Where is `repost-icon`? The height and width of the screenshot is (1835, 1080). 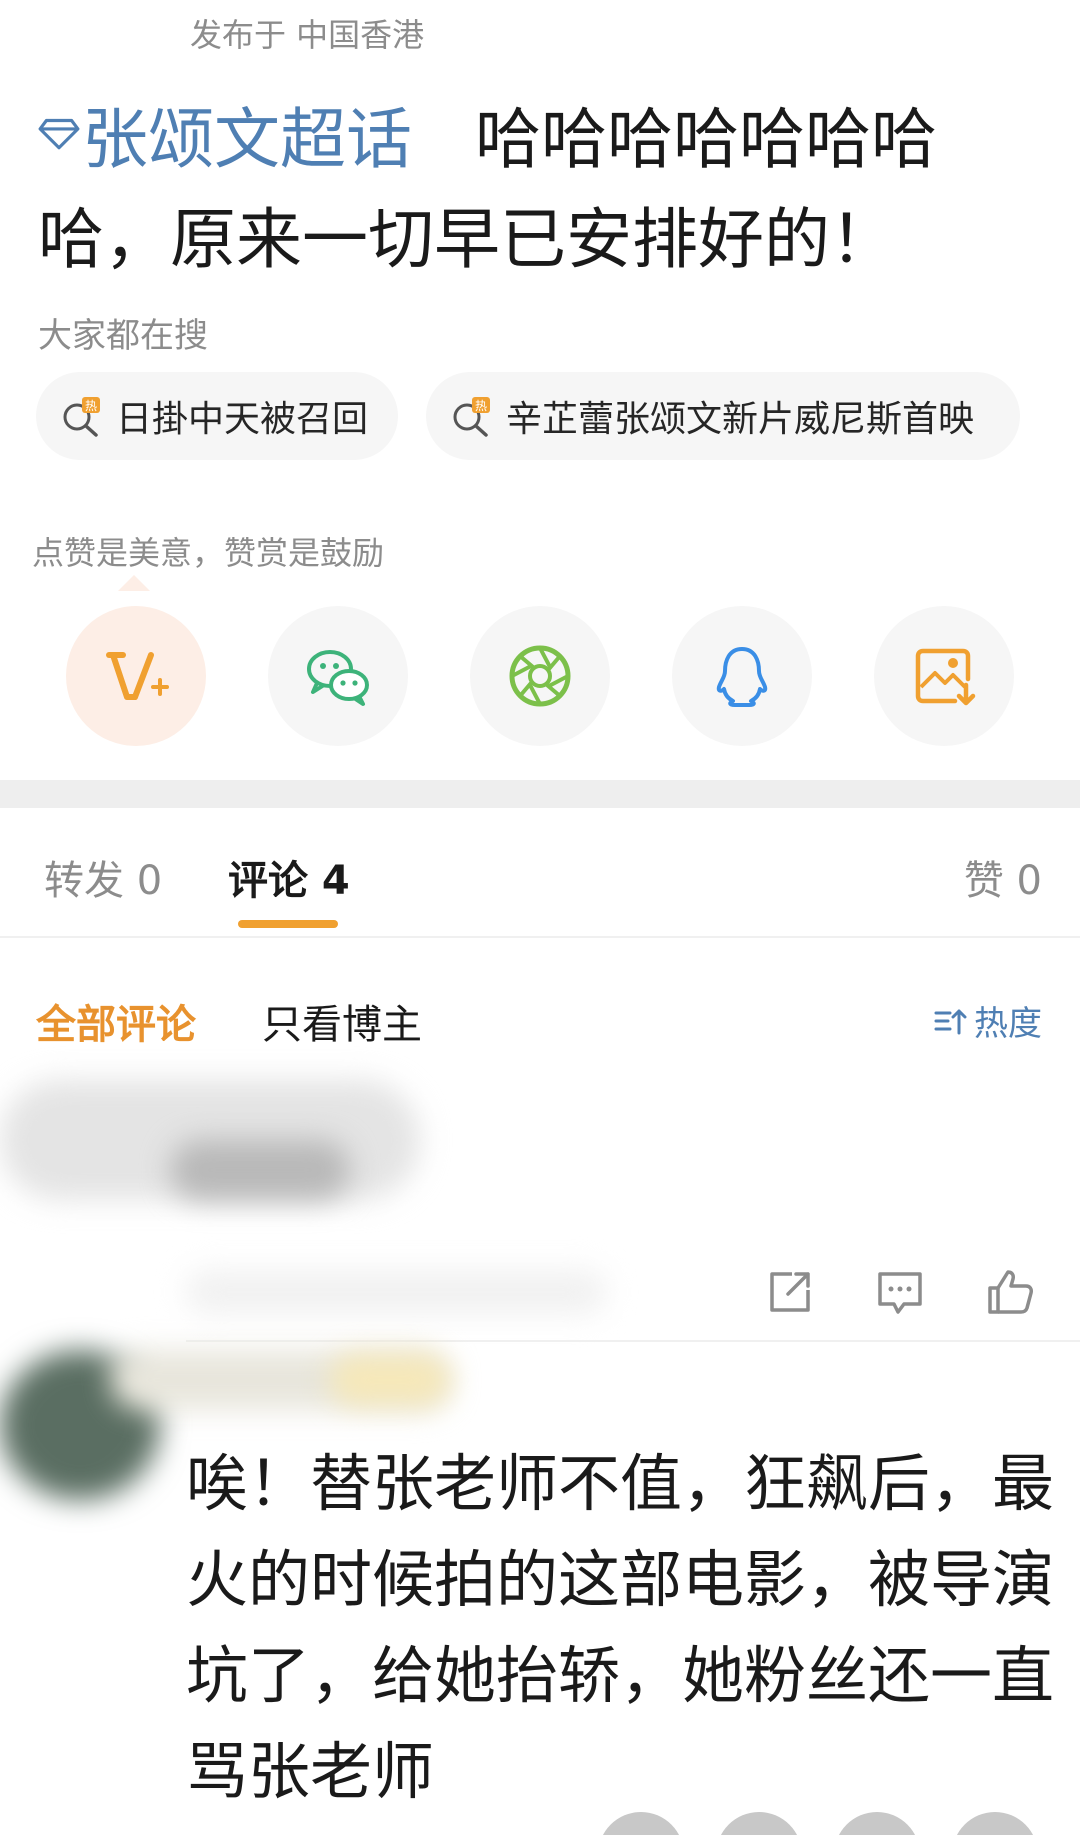
repost-icon is located at coordinates (790, 1292).